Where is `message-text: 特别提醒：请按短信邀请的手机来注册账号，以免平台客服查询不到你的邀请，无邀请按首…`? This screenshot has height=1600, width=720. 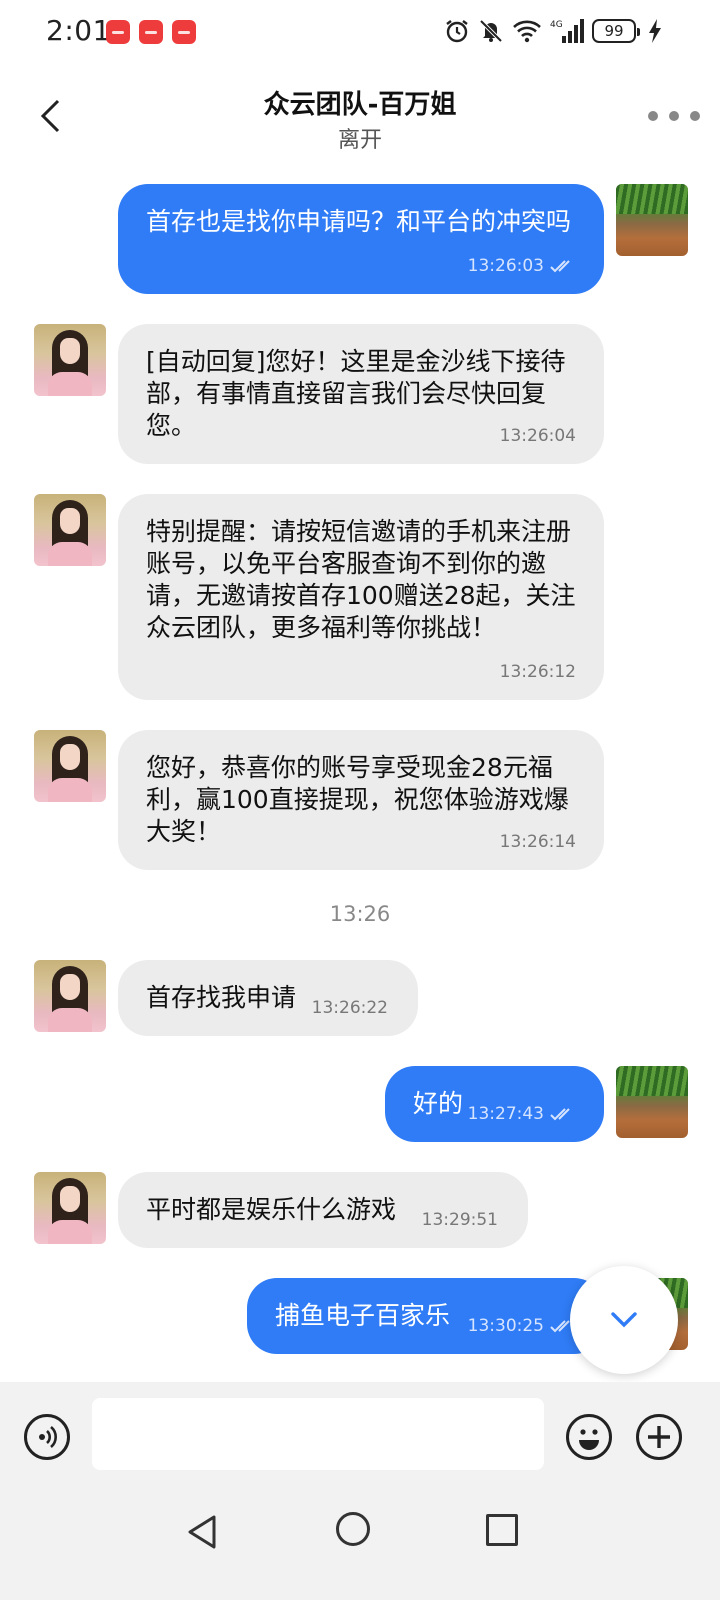
message-text: 特别提醒：请按短信邀请的手机来注册账号，以免平台客服查询不到你的邀请，无邀请按首… is located at coordinates (361, 579).